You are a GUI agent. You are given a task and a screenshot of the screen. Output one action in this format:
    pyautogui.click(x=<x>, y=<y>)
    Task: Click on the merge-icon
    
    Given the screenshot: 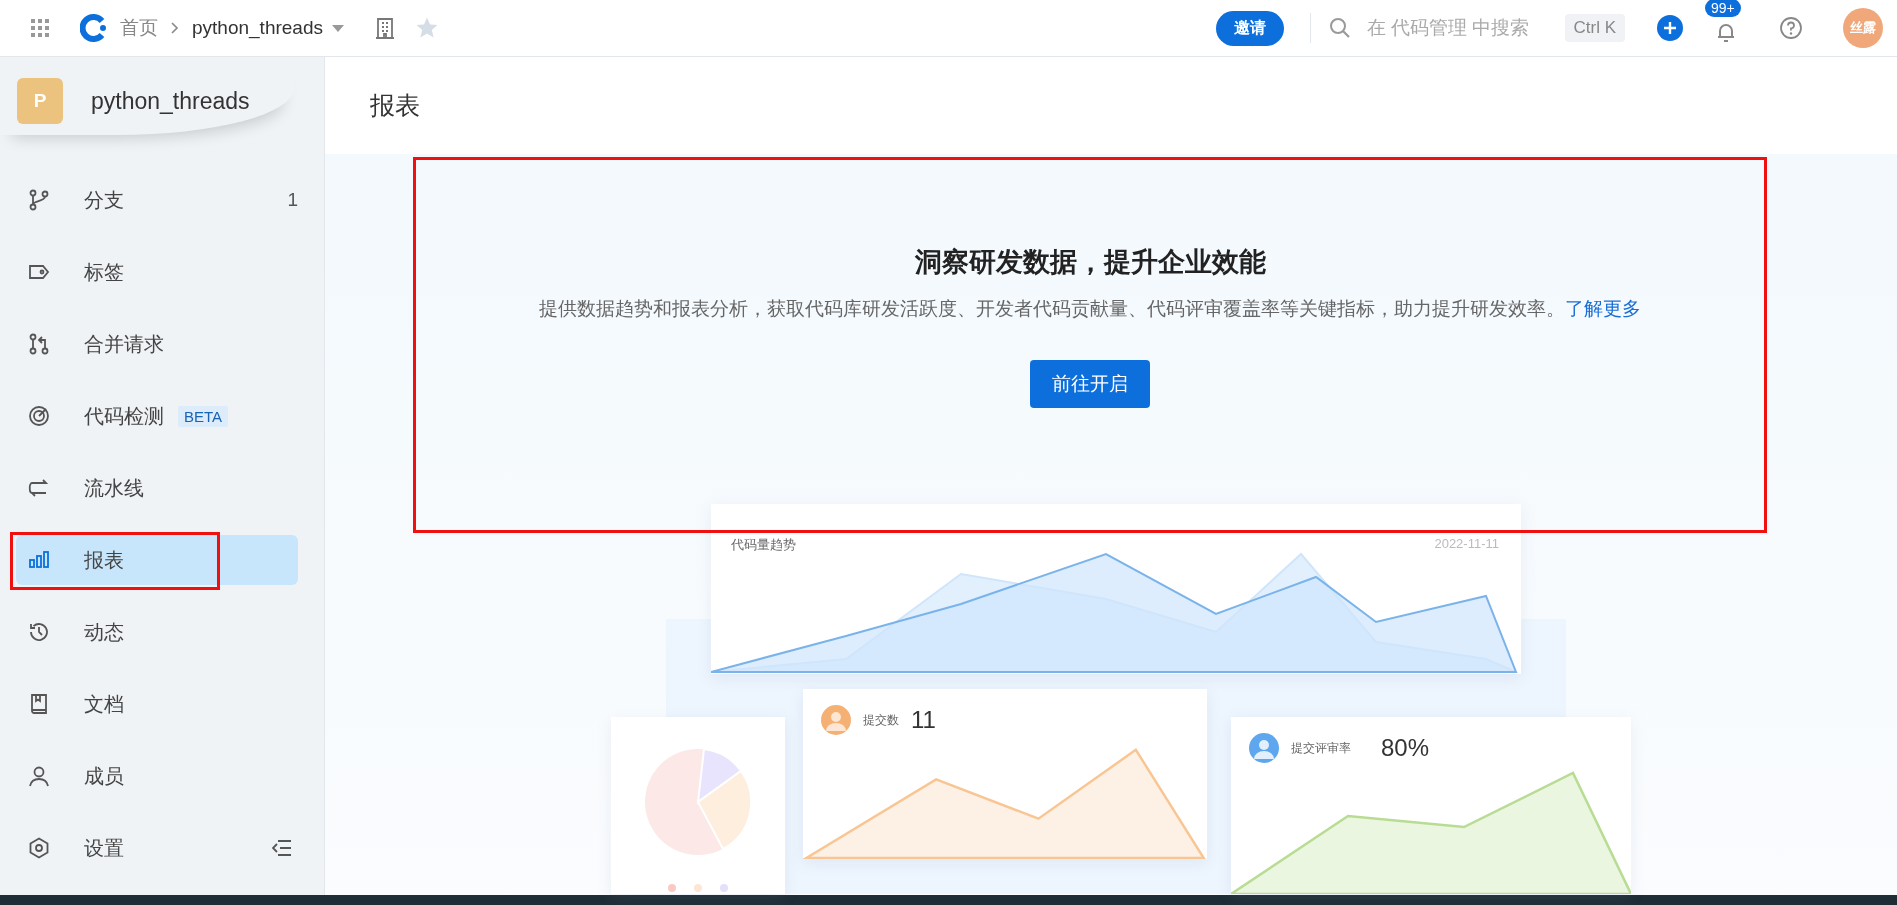 What is the action you would take?
    pyautogui.click(x=39, y=344)
    